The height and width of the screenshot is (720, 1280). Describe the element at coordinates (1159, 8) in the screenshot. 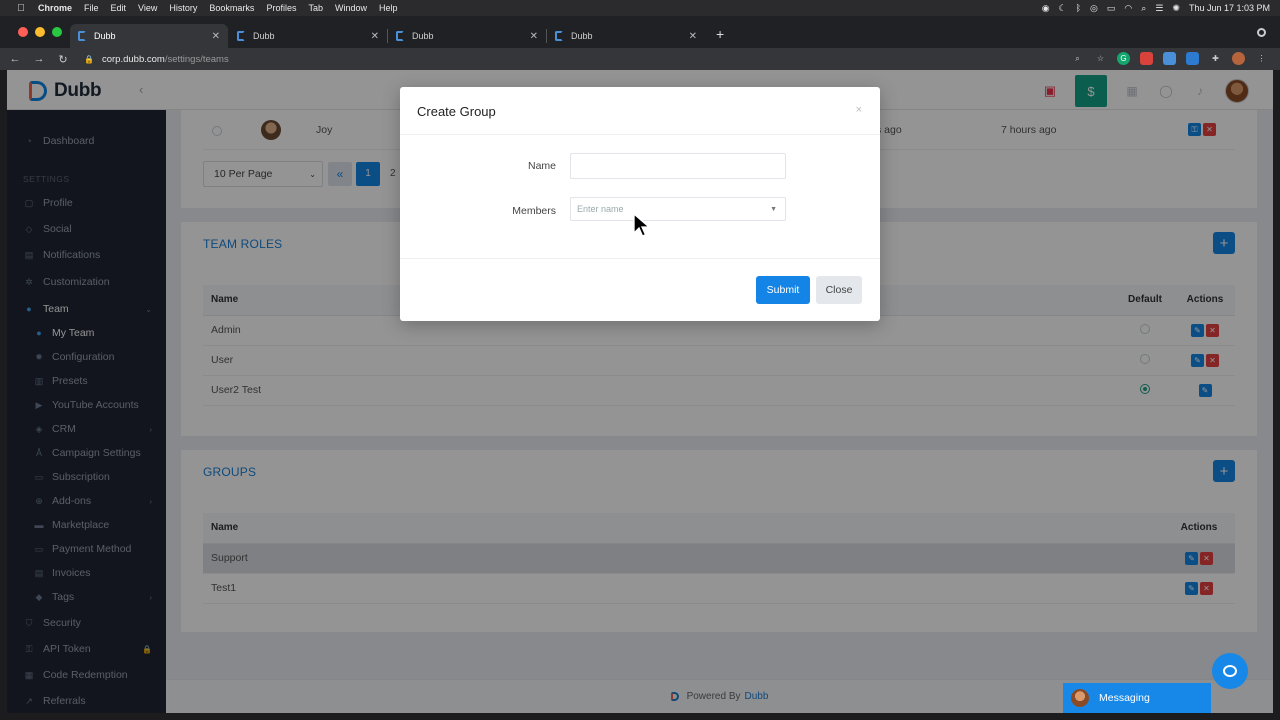

I see `control-center-icon: ☰` at that location.